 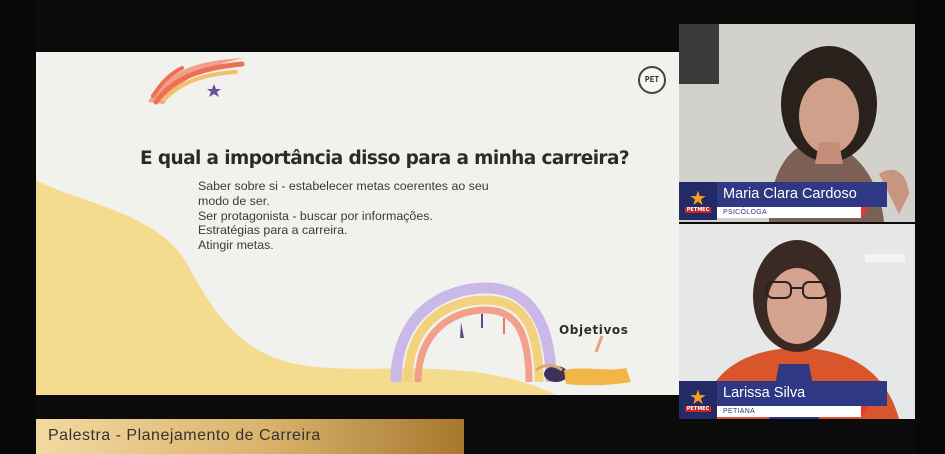 I want to click on rainbow-illustration, so click(x=473, y=332).